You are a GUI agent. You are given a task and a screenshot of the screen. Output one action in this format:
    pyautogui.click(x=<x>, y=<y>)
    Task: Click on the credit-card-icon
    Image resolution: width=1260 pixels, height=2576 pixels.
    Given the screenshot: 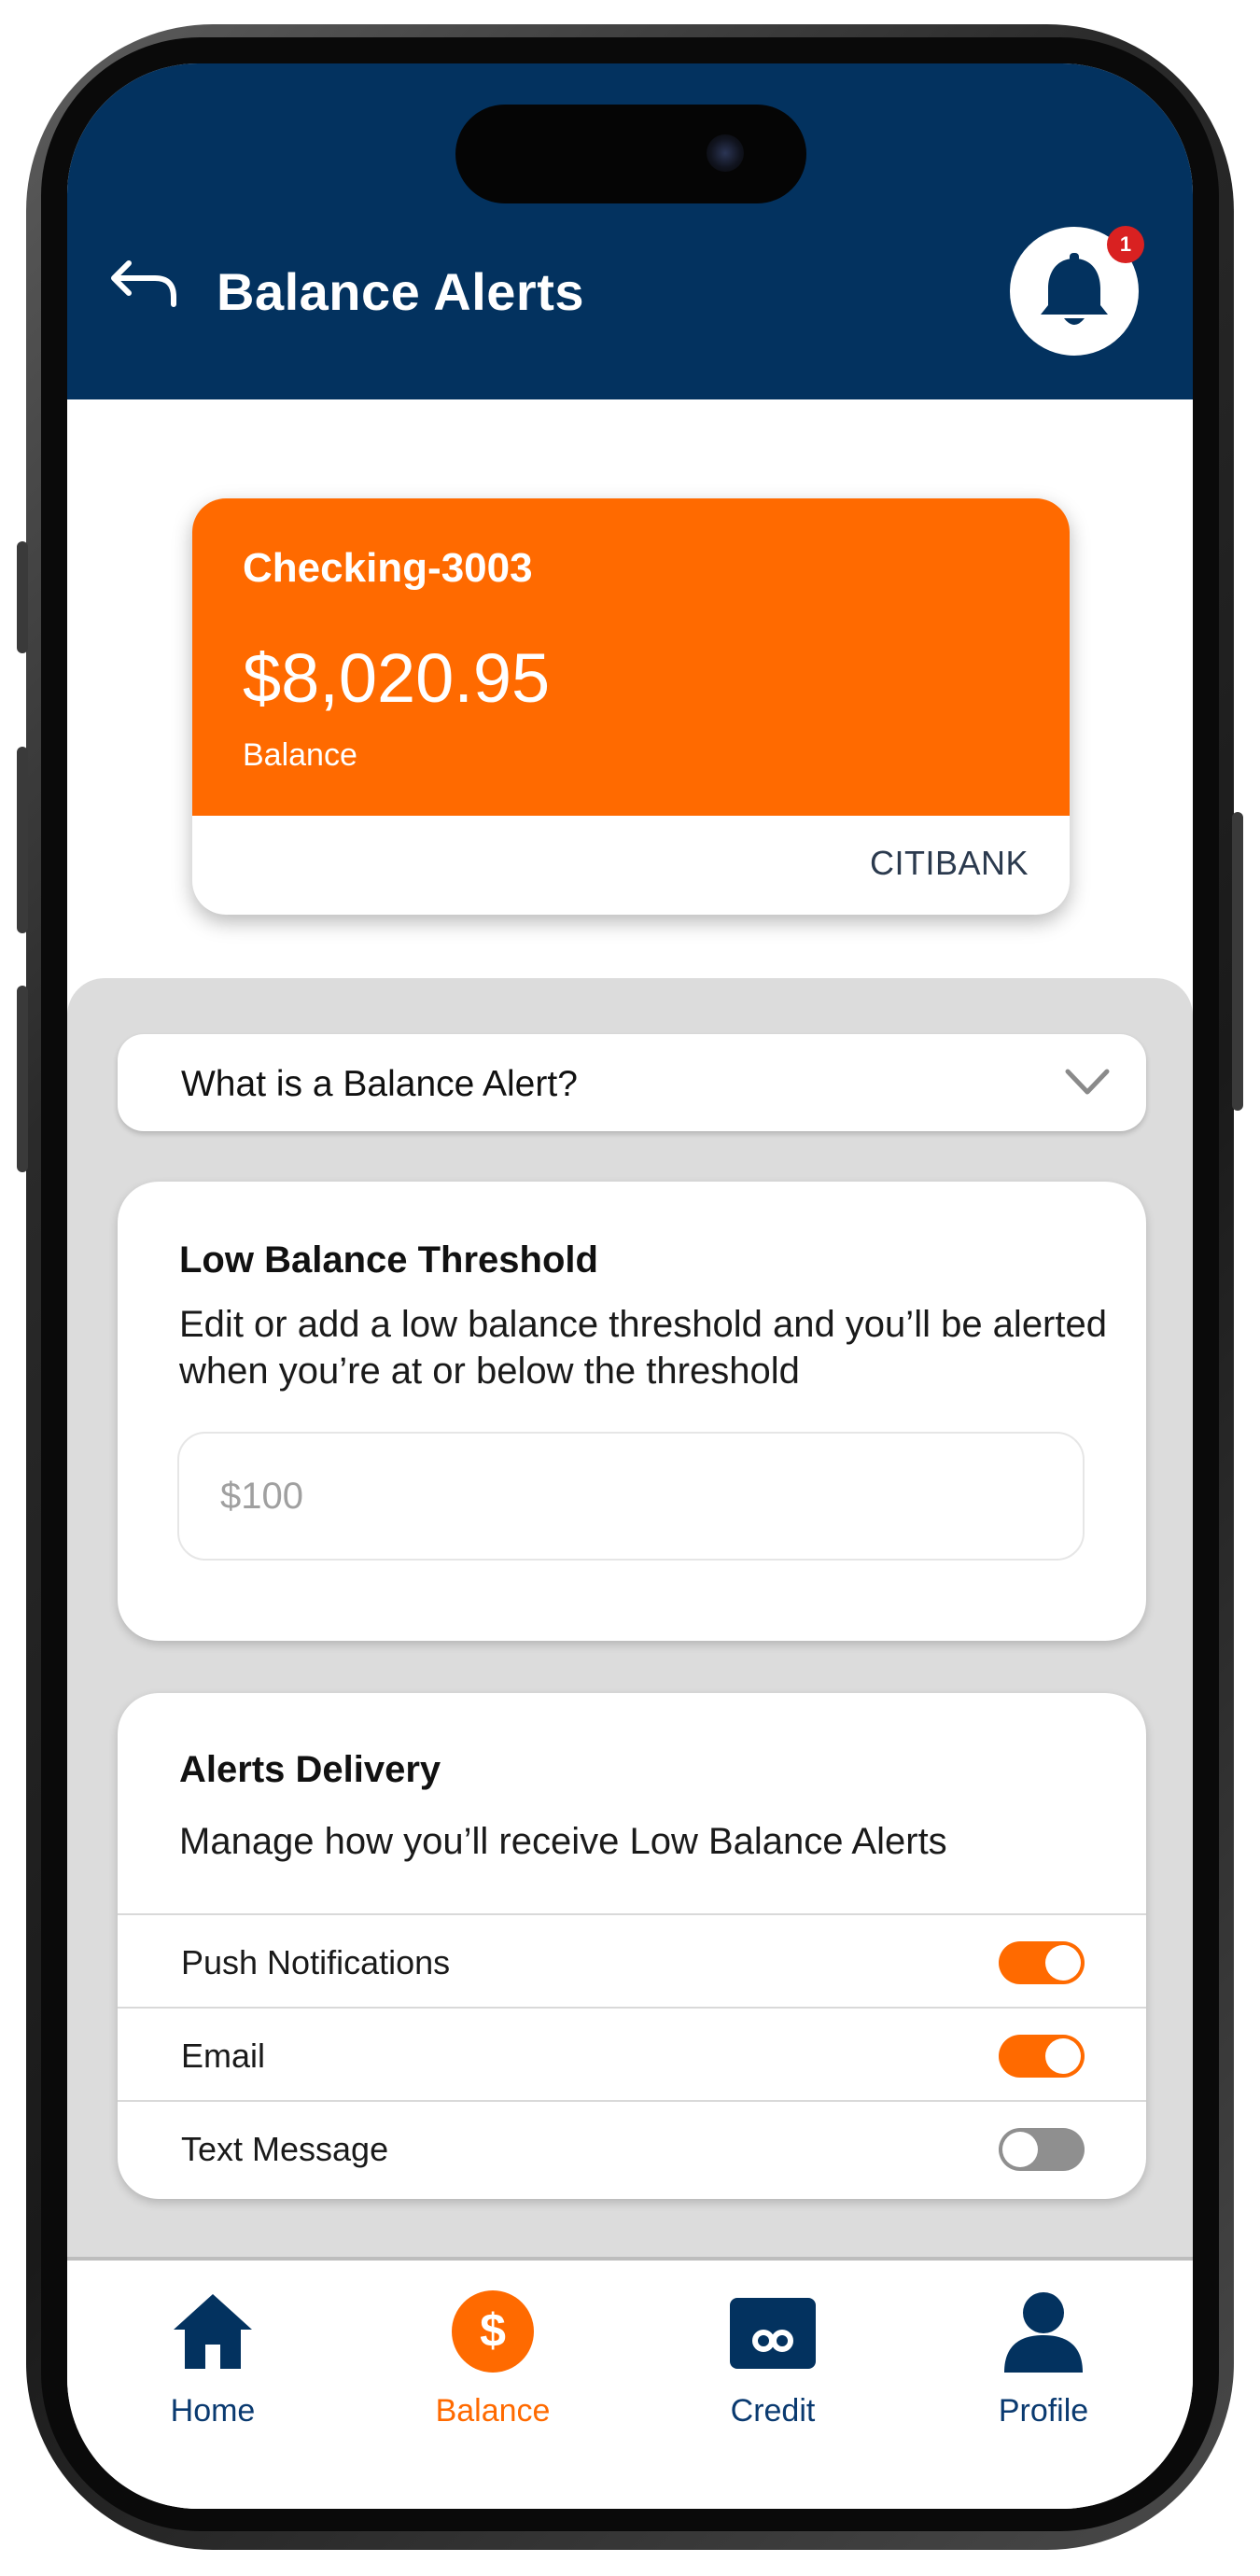 What is the action you would take?
    pyautogui.click(x=773, y=2333)
    